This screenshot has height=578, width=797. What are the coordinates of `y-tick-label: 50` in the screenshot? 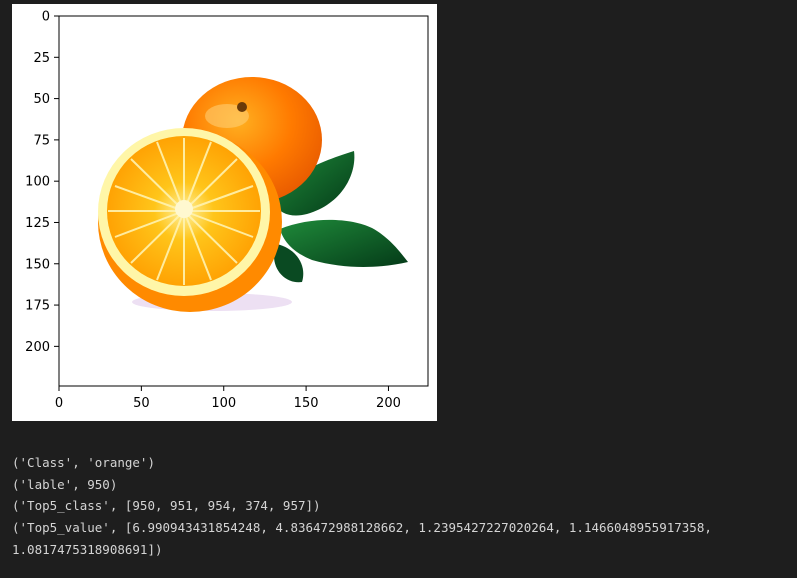 It's located at (41, 99).